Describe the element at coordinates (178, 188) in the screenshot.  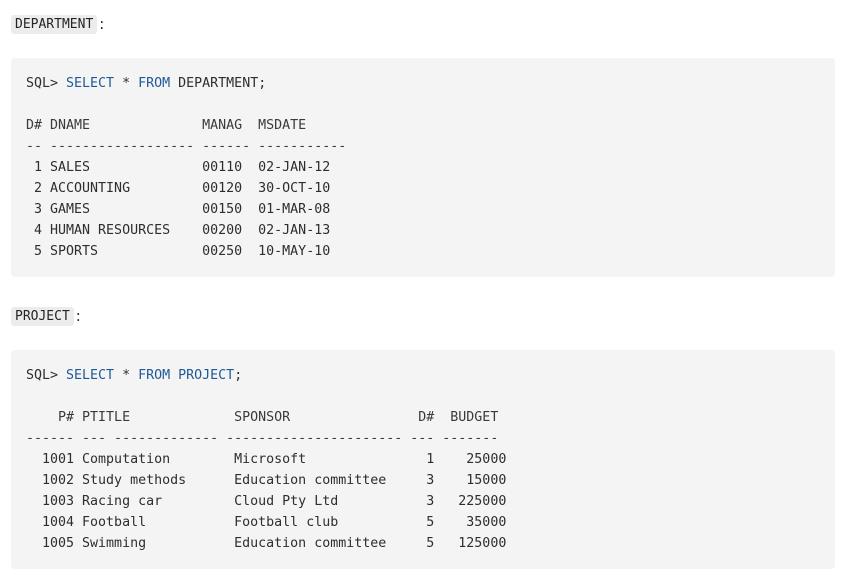
I see `table-row: 2 ACCOUNTING 00120 30-OCT-10` at that location.